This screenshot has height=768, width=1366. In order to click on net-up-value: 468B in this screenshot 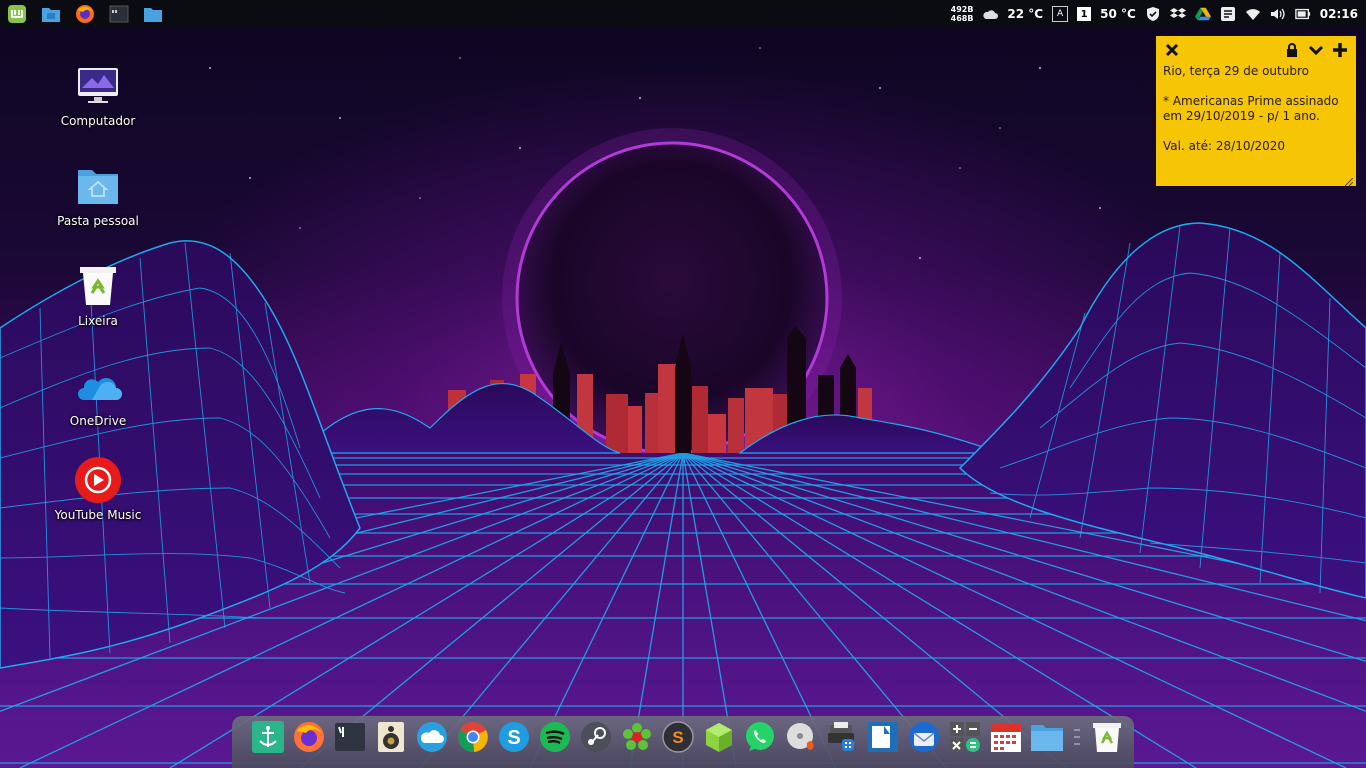, I will do `click(962, 18)`.